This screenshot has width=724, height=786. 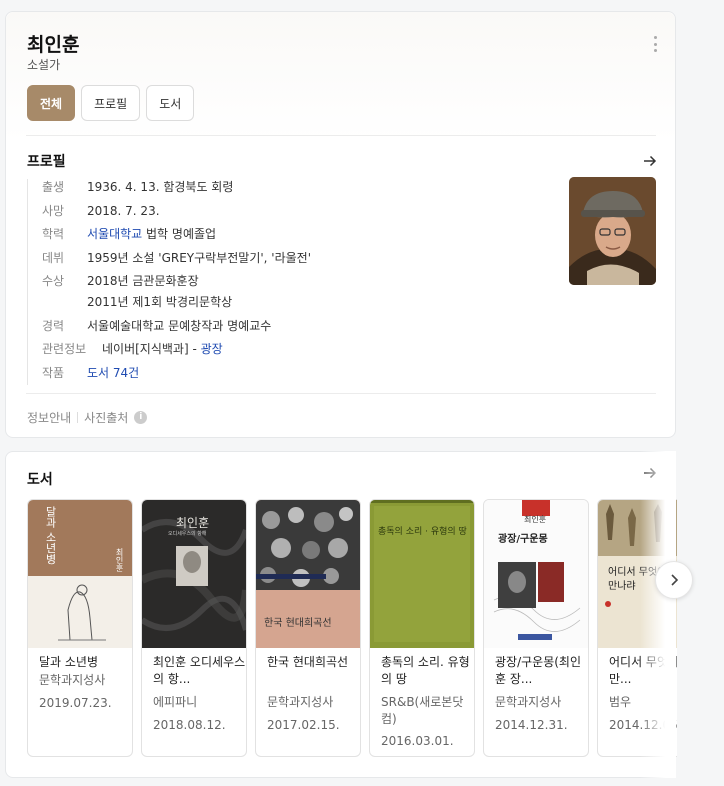 I want to click on info-value: 서울대학교 법학 명예졸업, so click(x=151, y=234).